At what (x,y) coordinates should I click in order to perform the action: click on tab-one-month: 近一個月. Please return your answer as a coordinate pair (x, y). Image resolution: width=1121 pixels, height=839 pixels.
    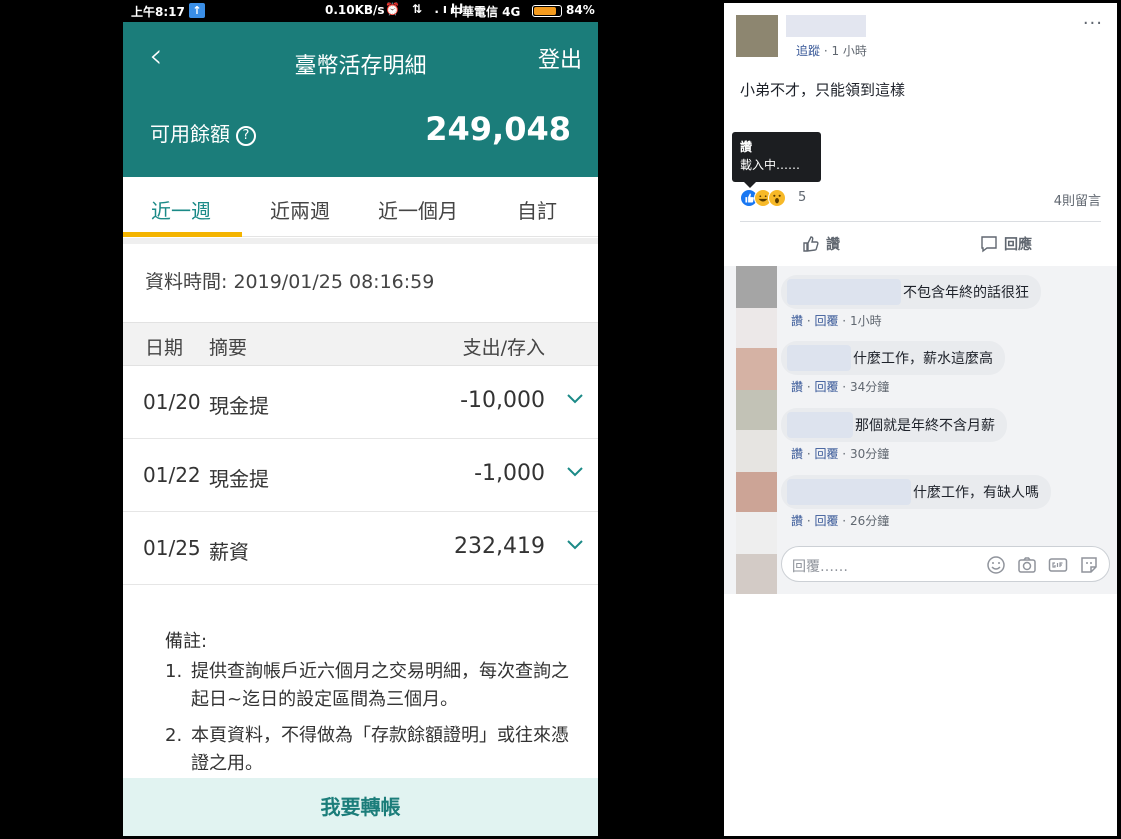
    Looking at the image, I should click on (418, 209).